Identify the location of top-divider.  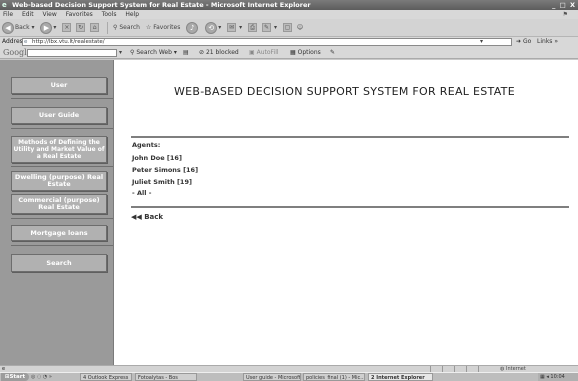
(350, 137).